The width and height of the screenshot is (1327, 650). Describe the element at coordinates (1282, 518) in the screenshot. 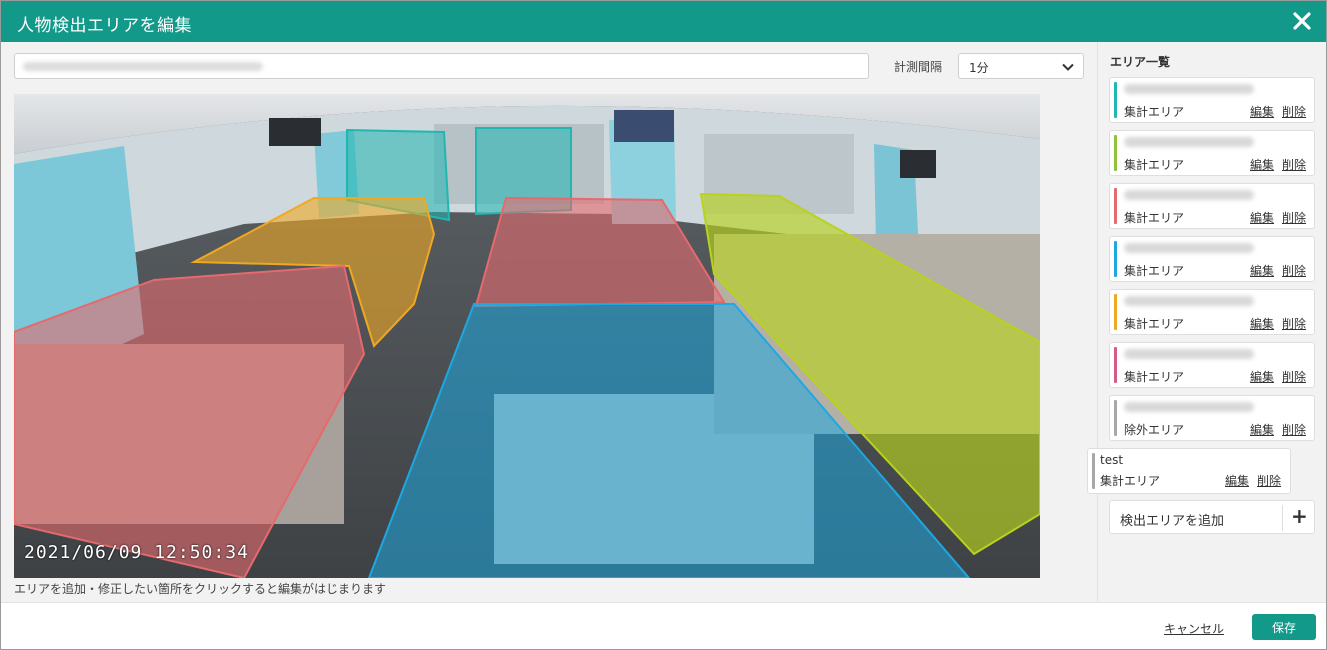

I see `divider` at that location.